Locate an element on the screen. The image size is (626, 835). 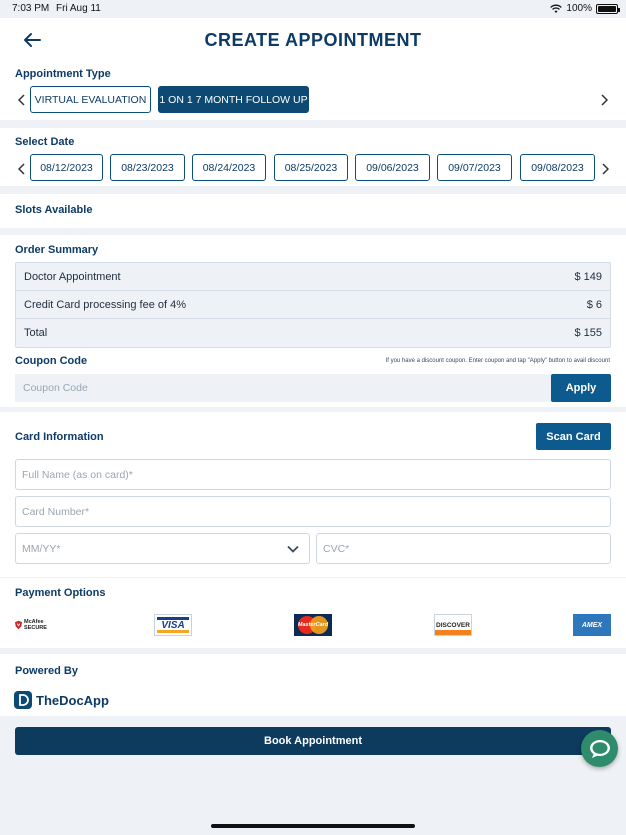
summary-row: Doctor Appointment $ 149 is located at coordinates (313, 277).